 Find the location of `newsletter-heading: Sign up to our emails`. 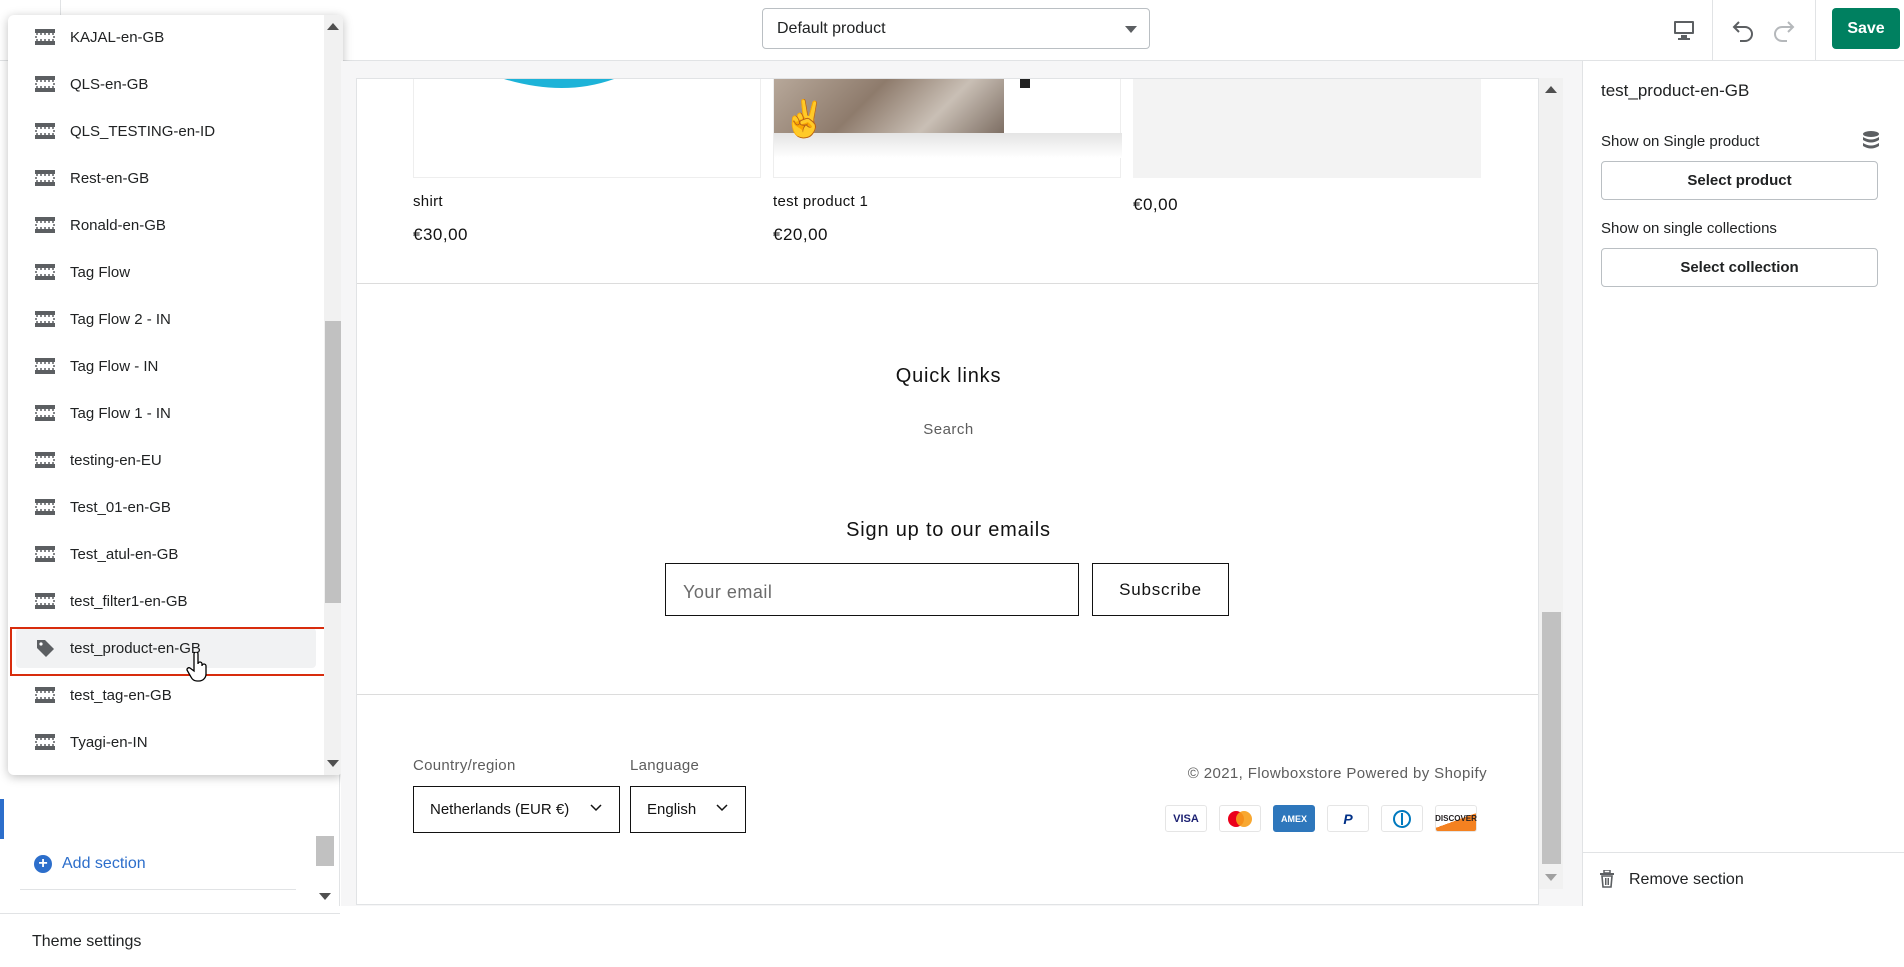

newsletter-heading: Sign up to our emails is located at coordinates (948, 530).